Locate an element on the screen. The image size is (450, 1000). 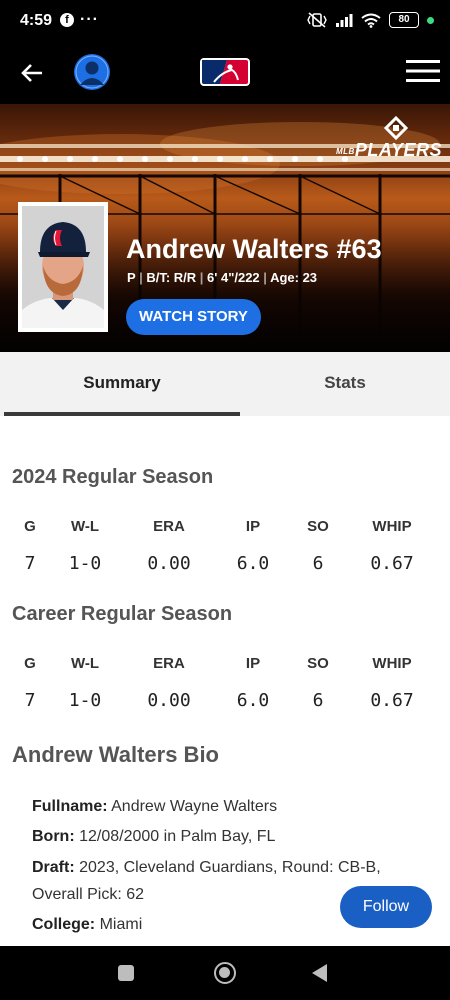
app-header is located at coordinates (225, 74).